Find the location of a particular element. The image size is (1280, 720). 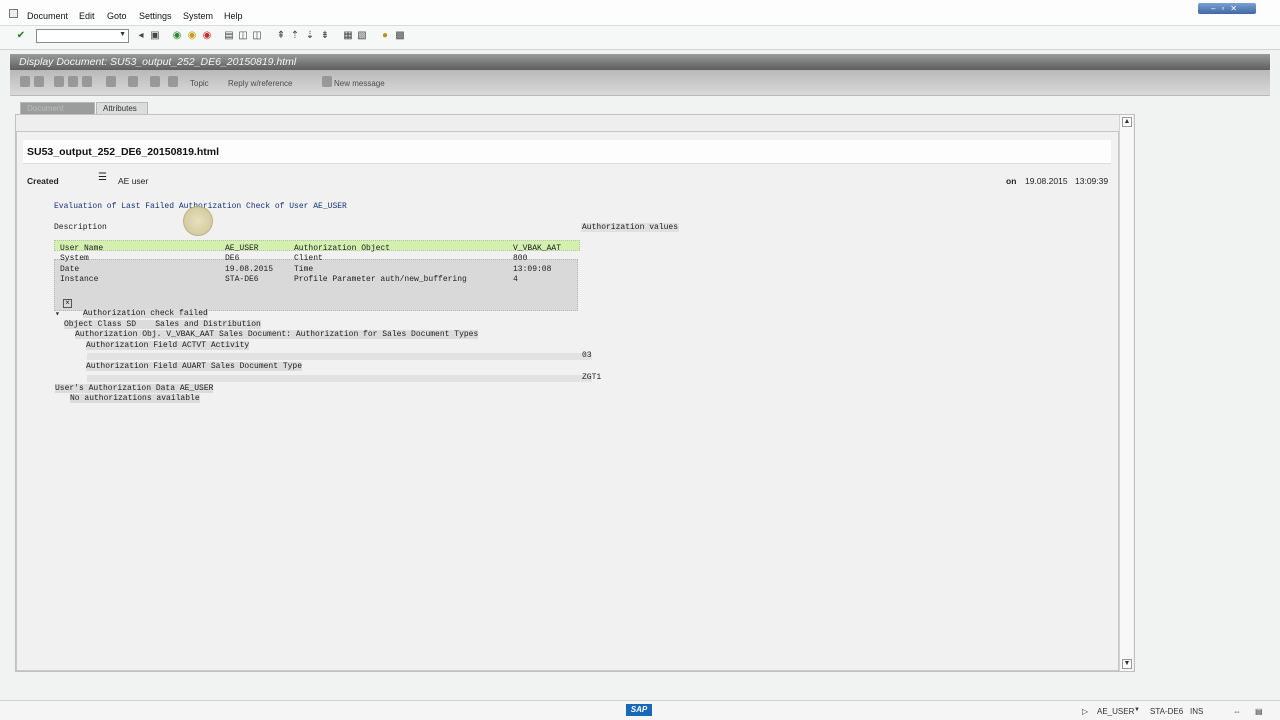

description-header: Description is located at coordinates (80, 227).